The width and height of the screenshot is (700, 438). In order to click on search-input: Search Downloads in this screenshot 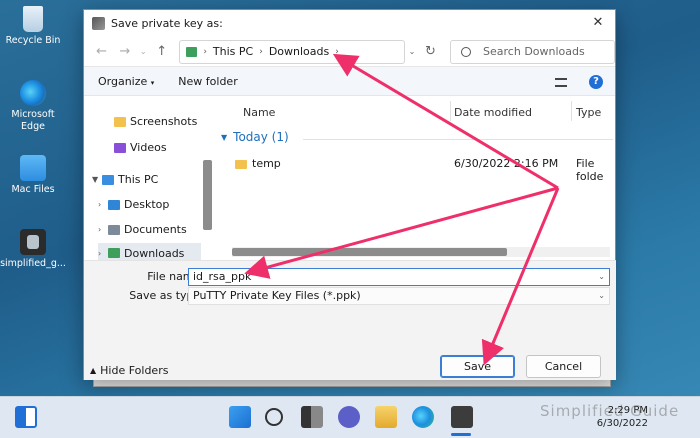, I will do `click(533, 51)`.